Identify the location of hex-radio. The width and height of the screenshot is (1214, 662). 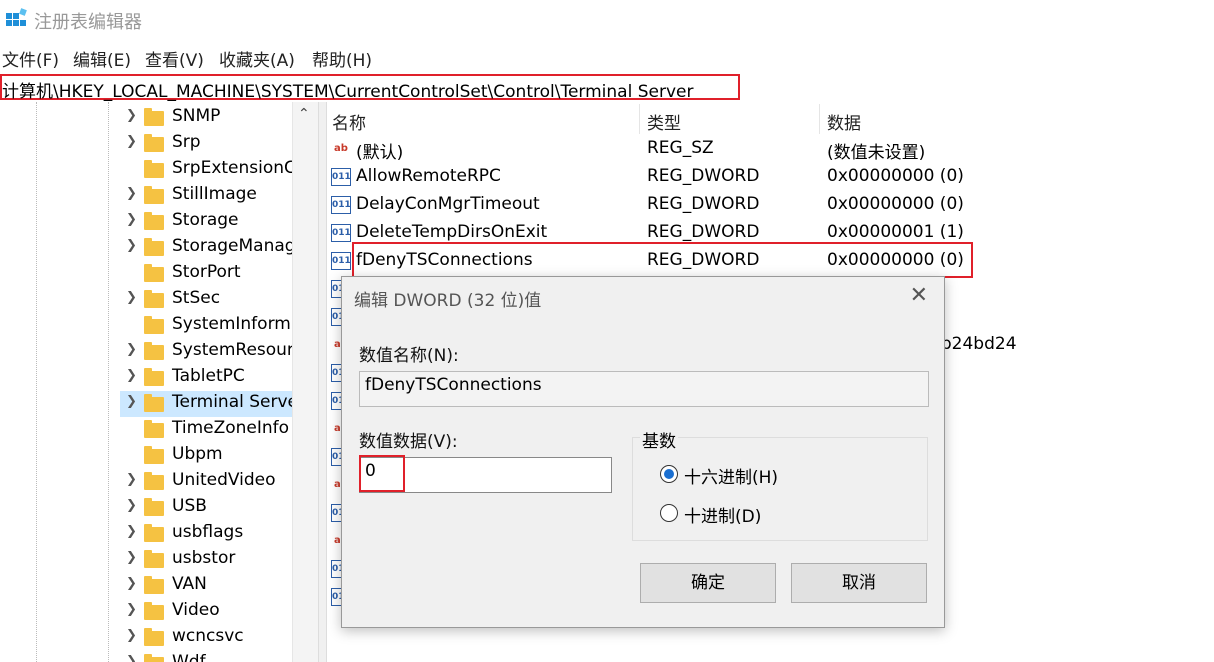
(669, 474).